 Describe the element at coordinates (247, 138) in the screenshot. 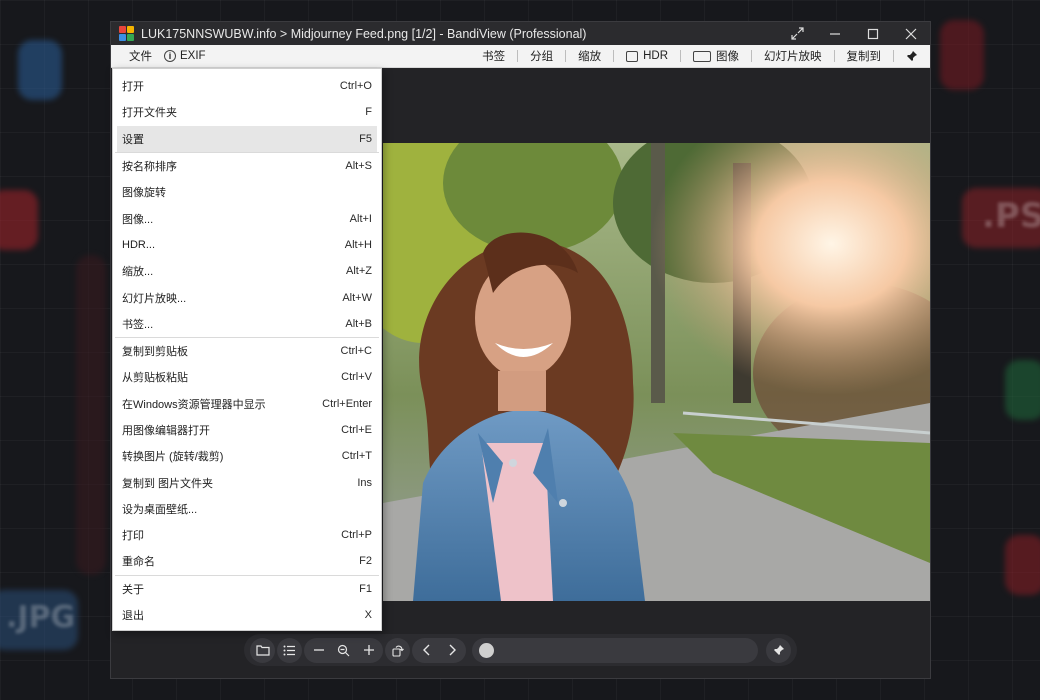

I see `menu-settings: 设置 F5` at that location.